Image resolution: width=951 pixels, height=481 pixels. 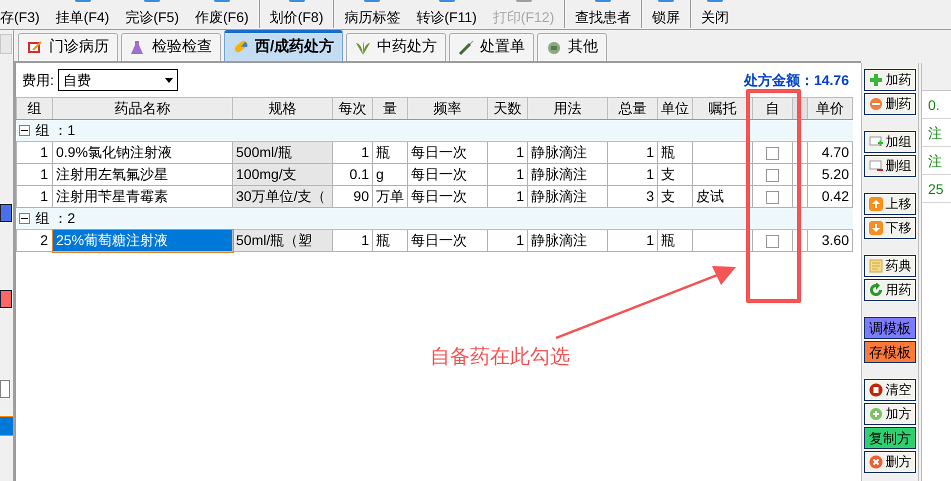 I want to click on column-header: 用法, so click(x=568, y=109).